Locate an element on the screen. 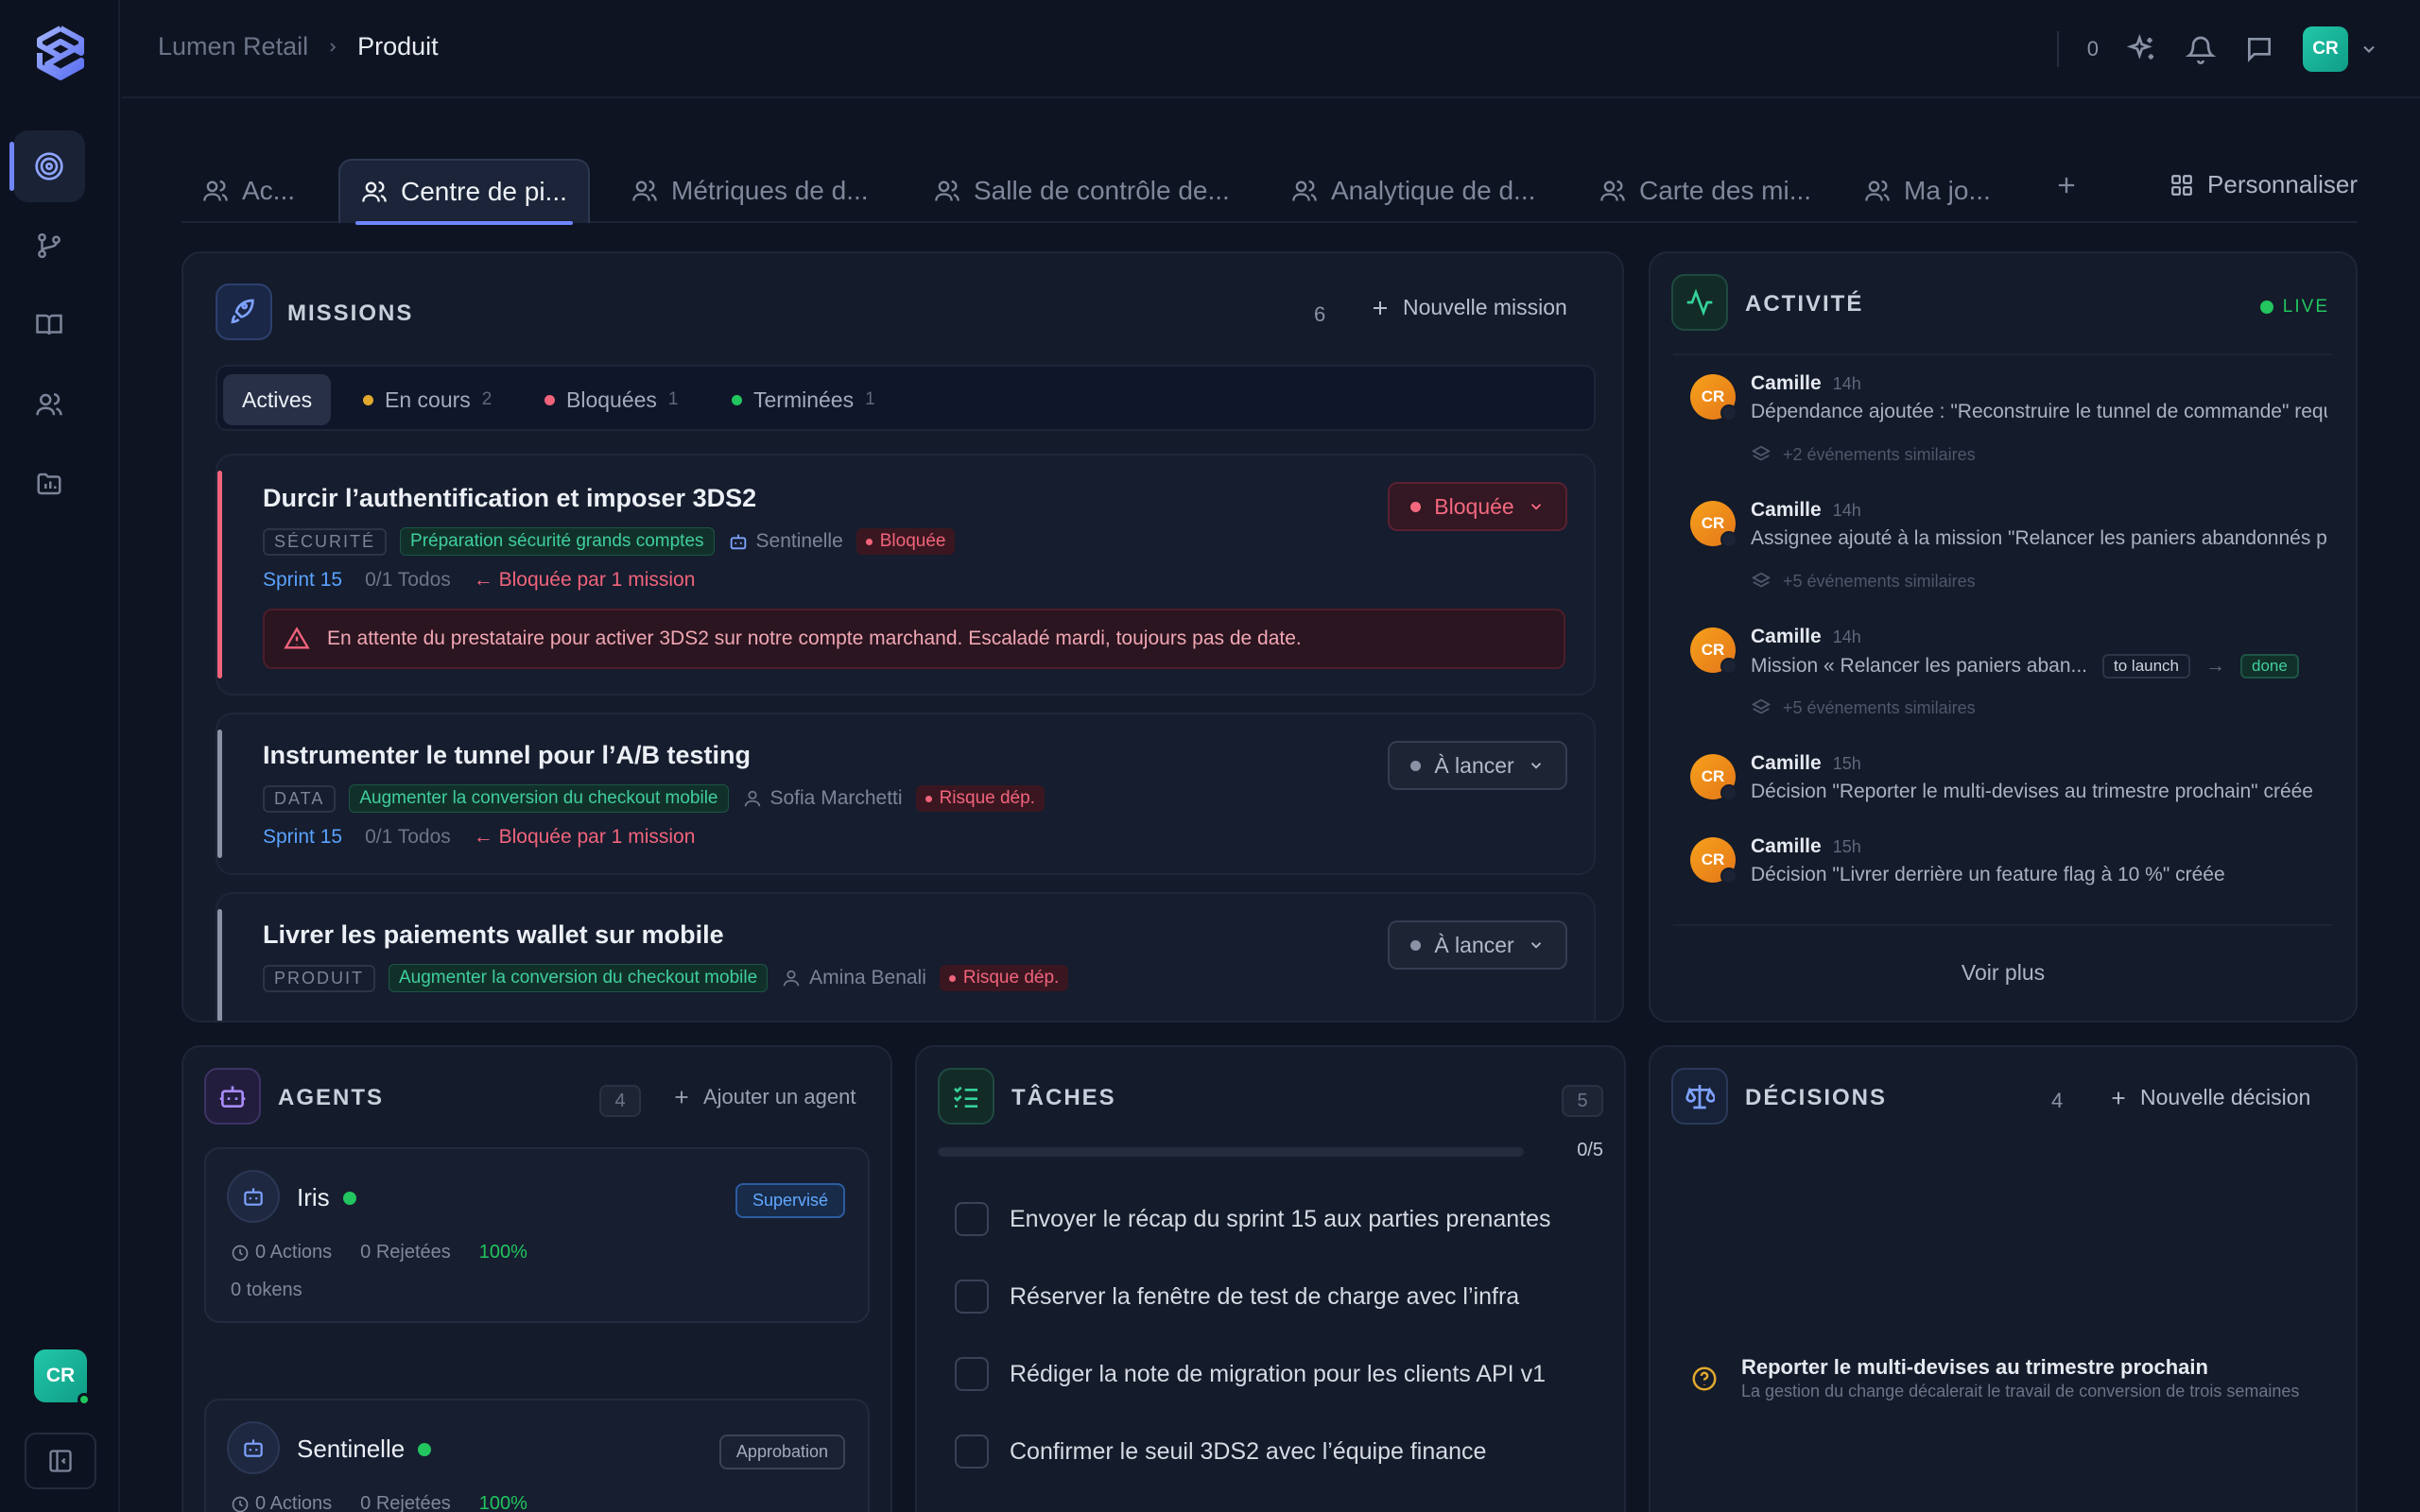 The image size is (2420, 1512). personalize-button: Personnaliser is located at coordinates (2263, 184).